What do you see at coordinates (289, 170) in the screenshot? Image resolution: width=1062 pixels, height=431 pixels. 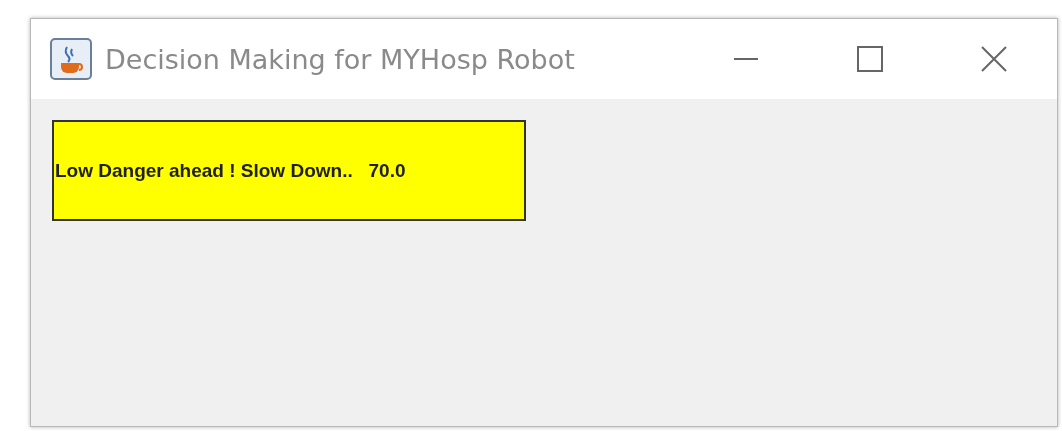 I see `danger-label: Low Danger ahead ! Slow Down.. 70.0` at bounding box center [289, 170].